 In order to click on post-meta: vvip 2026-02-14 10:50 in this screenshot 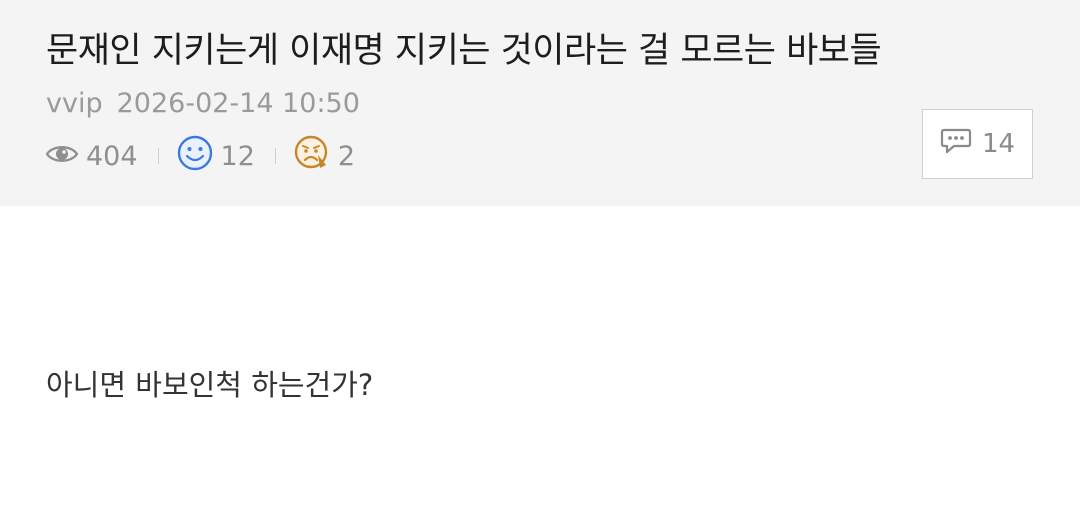, I will do `click(203, 103)`.